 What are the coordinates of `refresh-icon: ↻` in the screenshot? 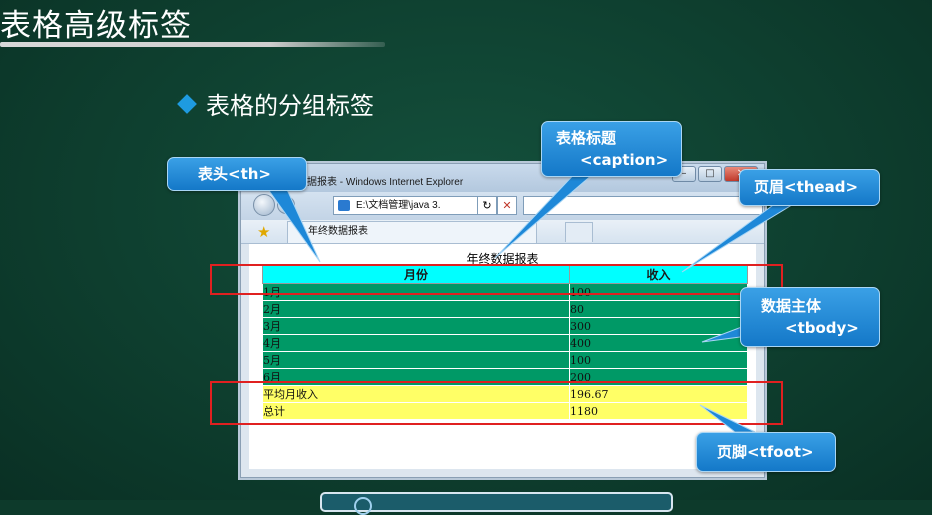 It's located at (487, 205).